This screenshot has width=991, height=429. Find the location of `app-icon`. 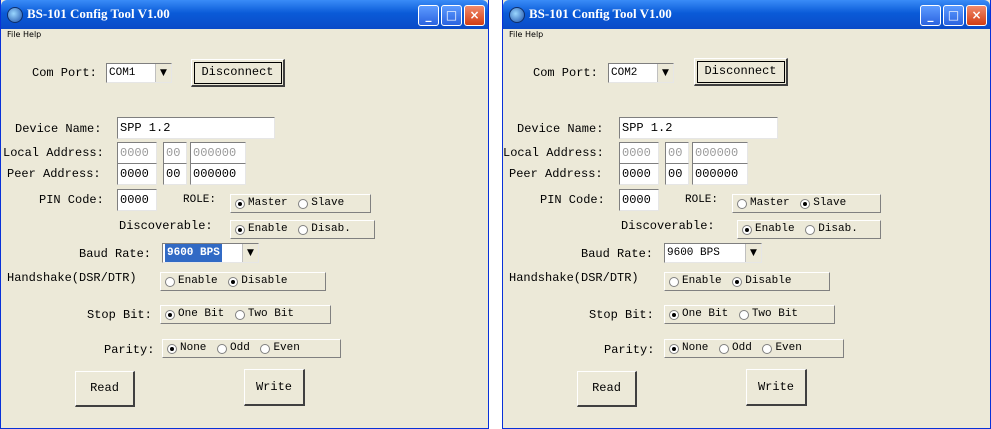

app-icon is located at coordinates (517, 15).